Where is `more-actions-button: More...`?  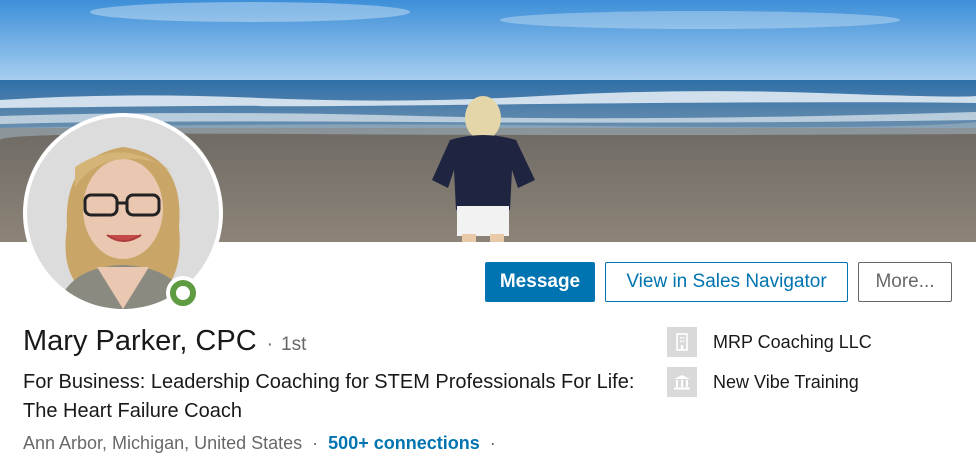 more-actions-button: More... is located at coordinates (905, 282).